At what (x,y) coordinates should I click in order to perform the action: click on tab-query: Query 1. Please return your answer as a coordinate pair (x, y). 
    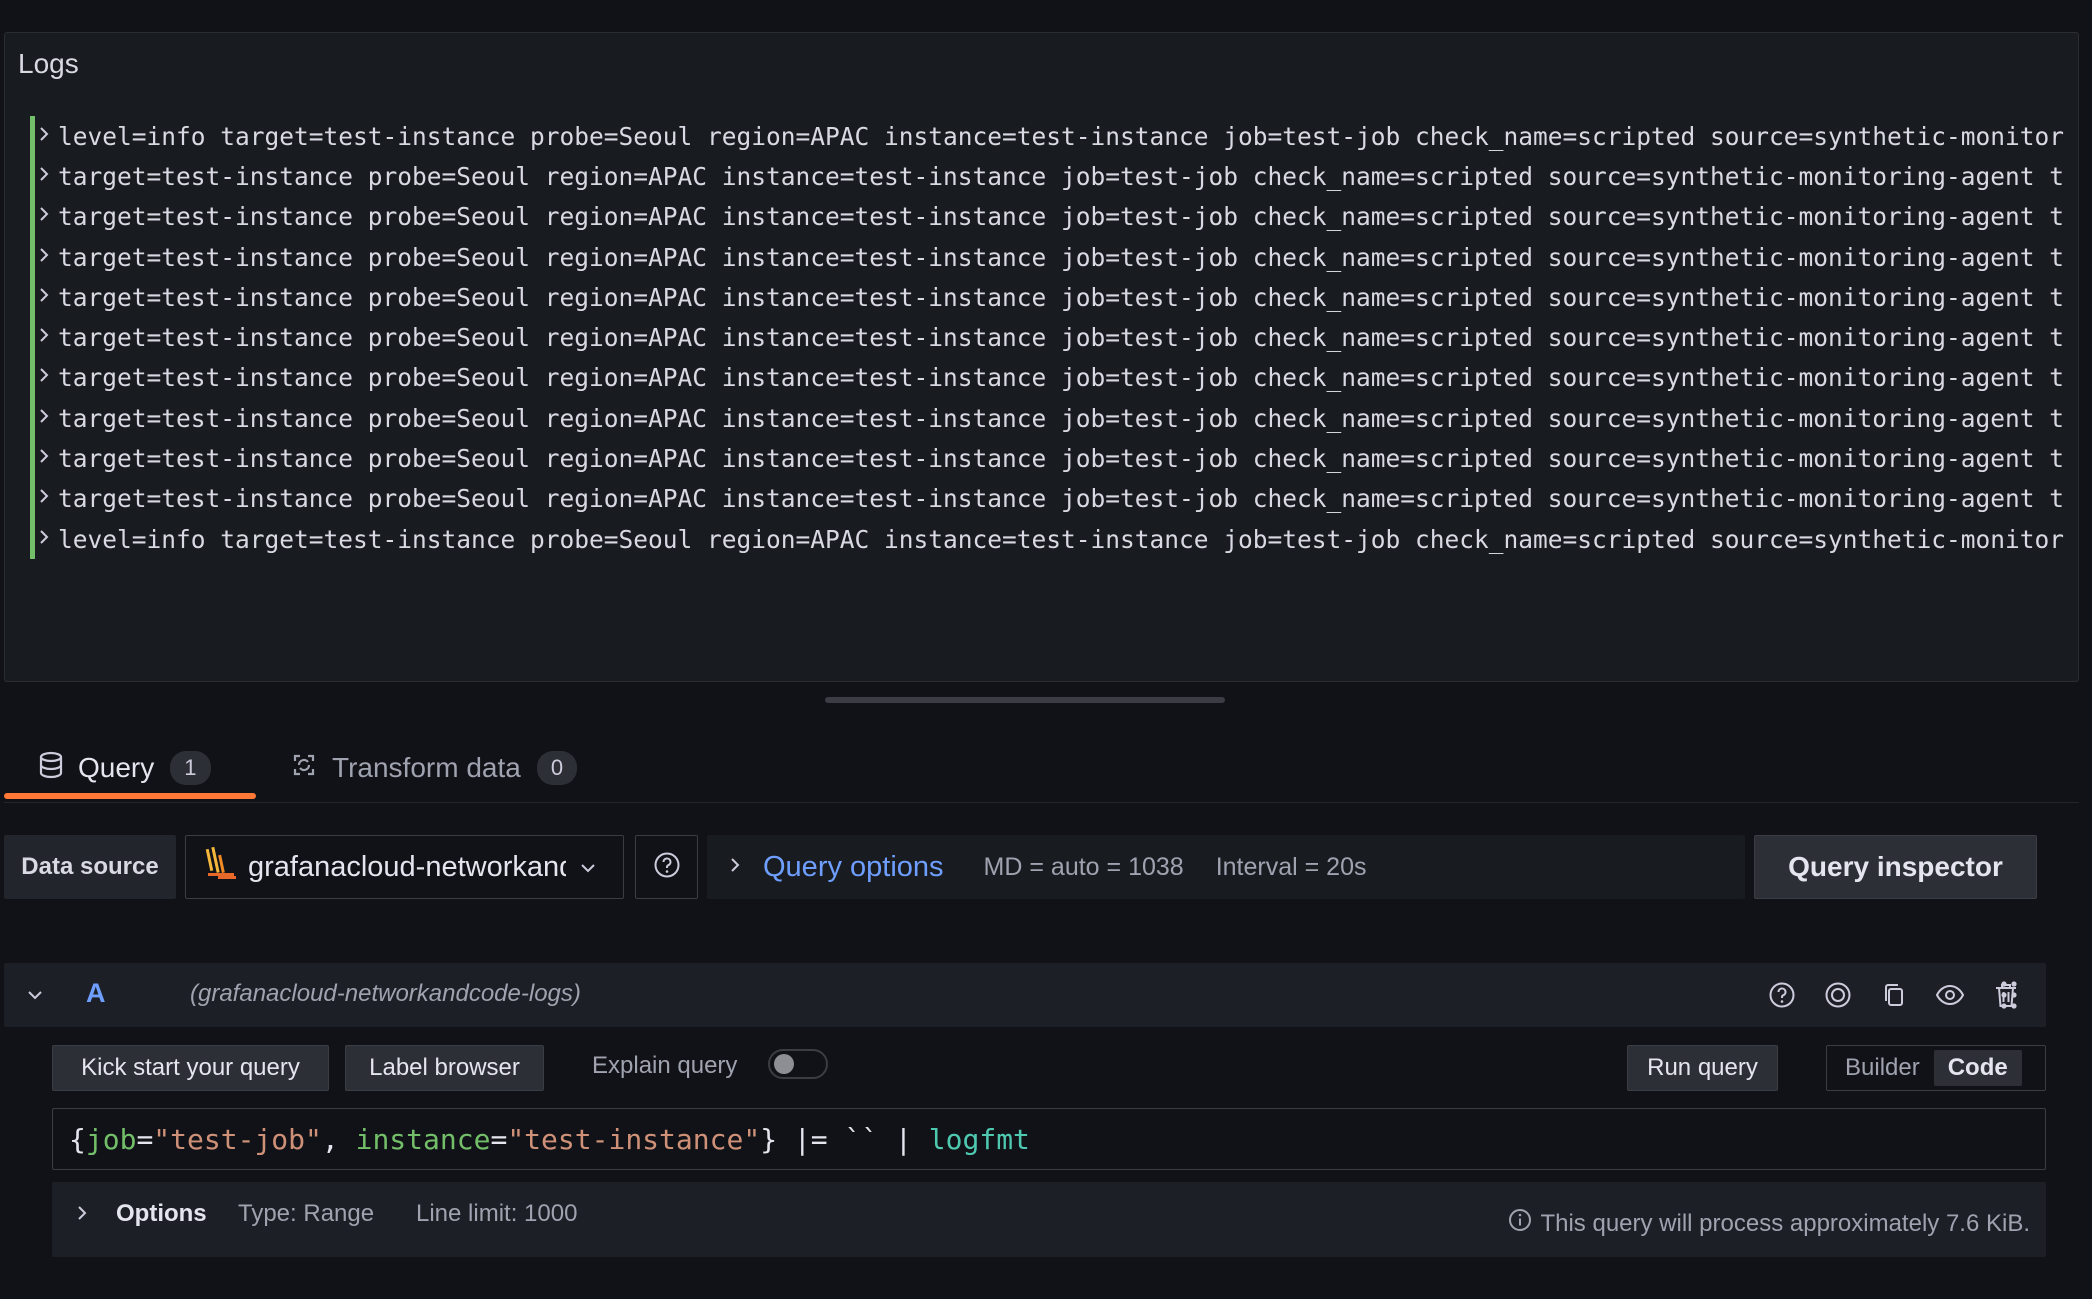
    Looking at the image, I should click on (124, 768).